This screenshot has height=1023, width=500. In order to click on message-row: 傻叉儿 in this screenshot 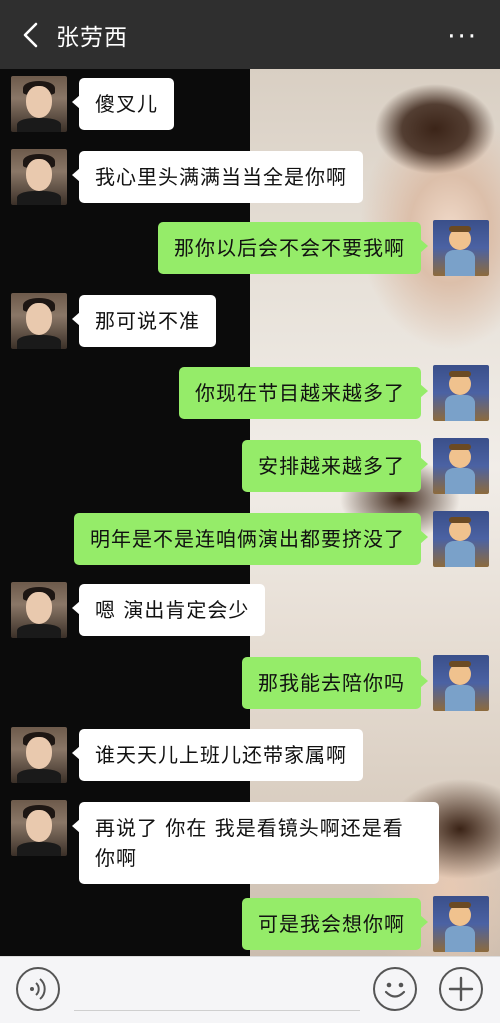, I will do `click(250, 104)`.